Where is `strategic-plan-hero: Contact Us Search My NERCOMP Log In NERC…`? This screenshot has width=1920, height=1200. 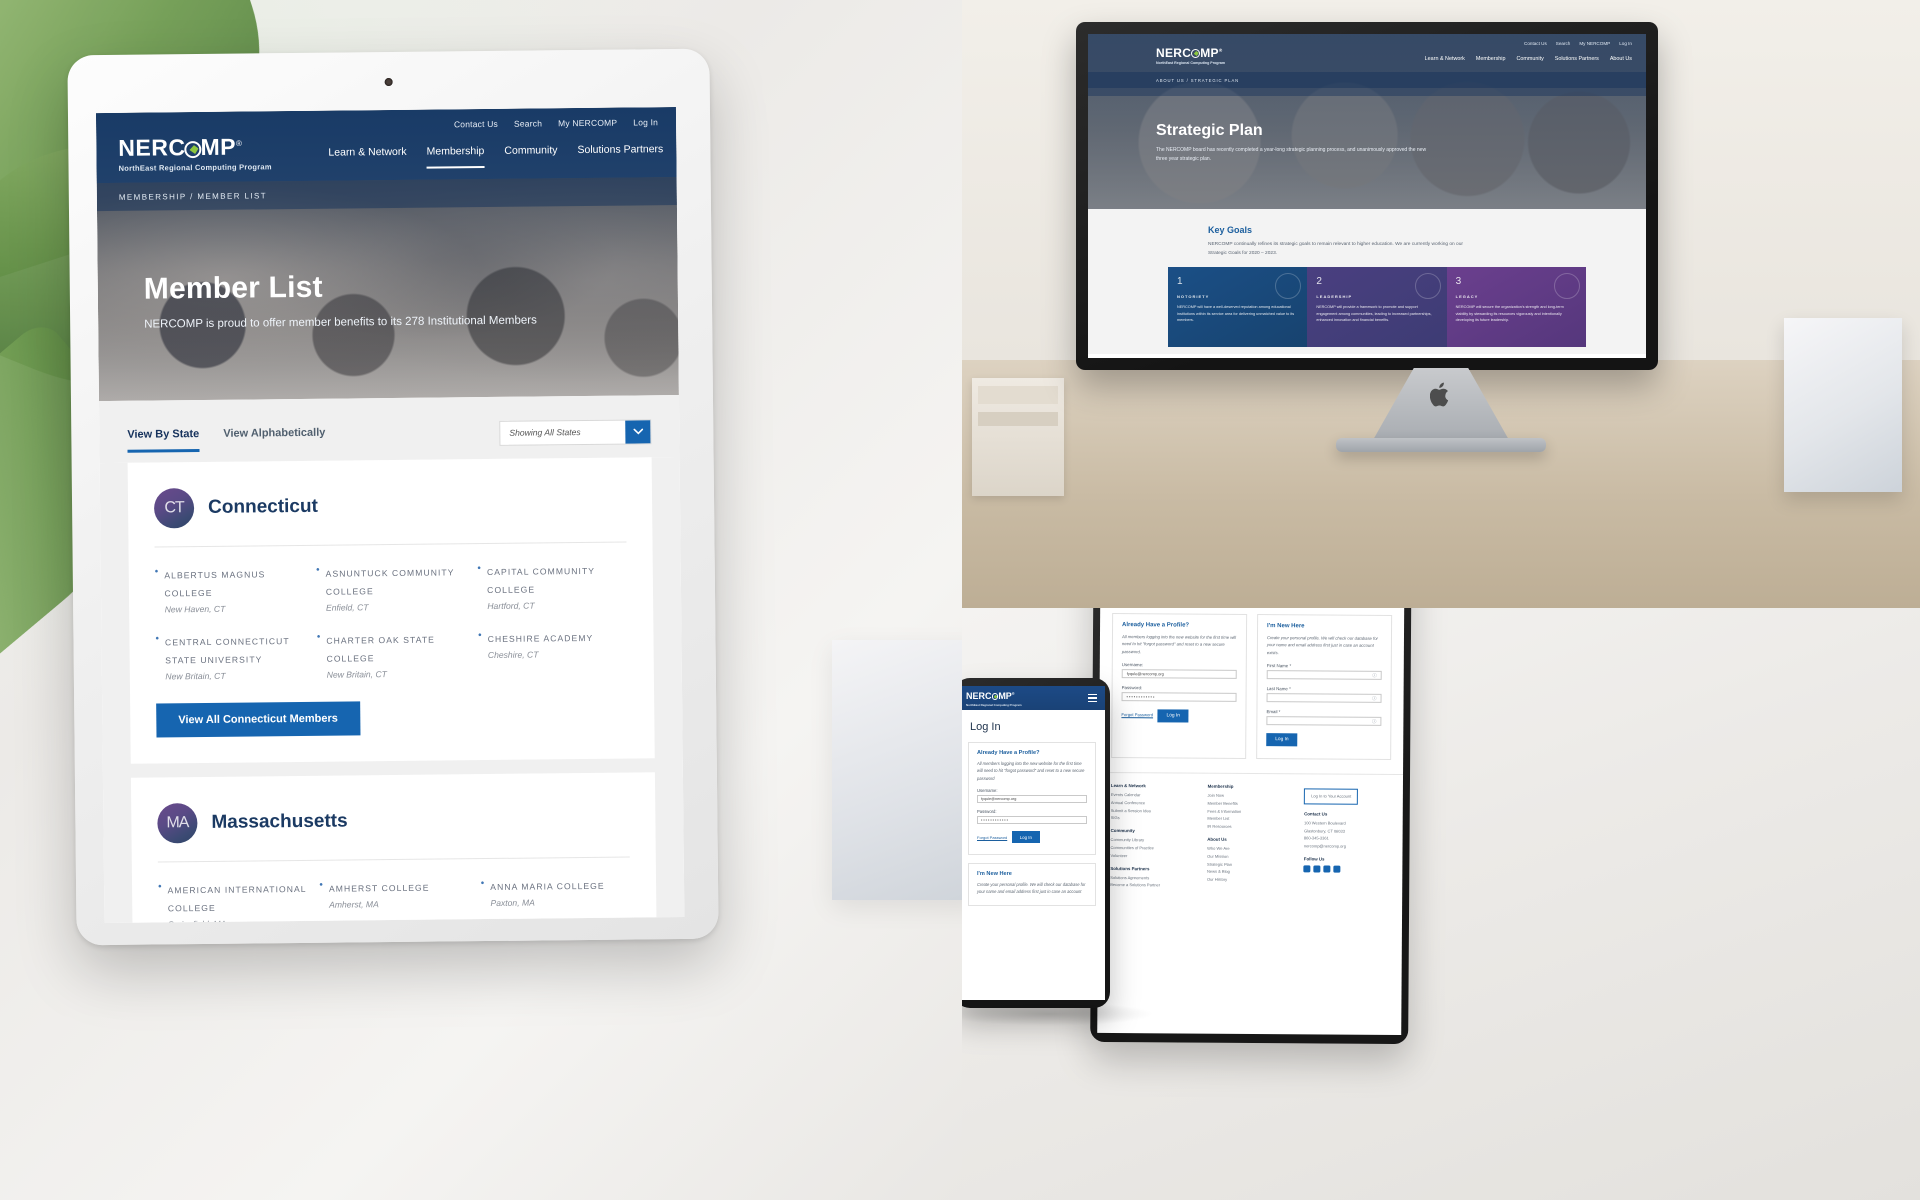 strategic-plan-hero: Contact Us Search My NERCOMP Log In NERC… is located at coordinates (1367, 121).